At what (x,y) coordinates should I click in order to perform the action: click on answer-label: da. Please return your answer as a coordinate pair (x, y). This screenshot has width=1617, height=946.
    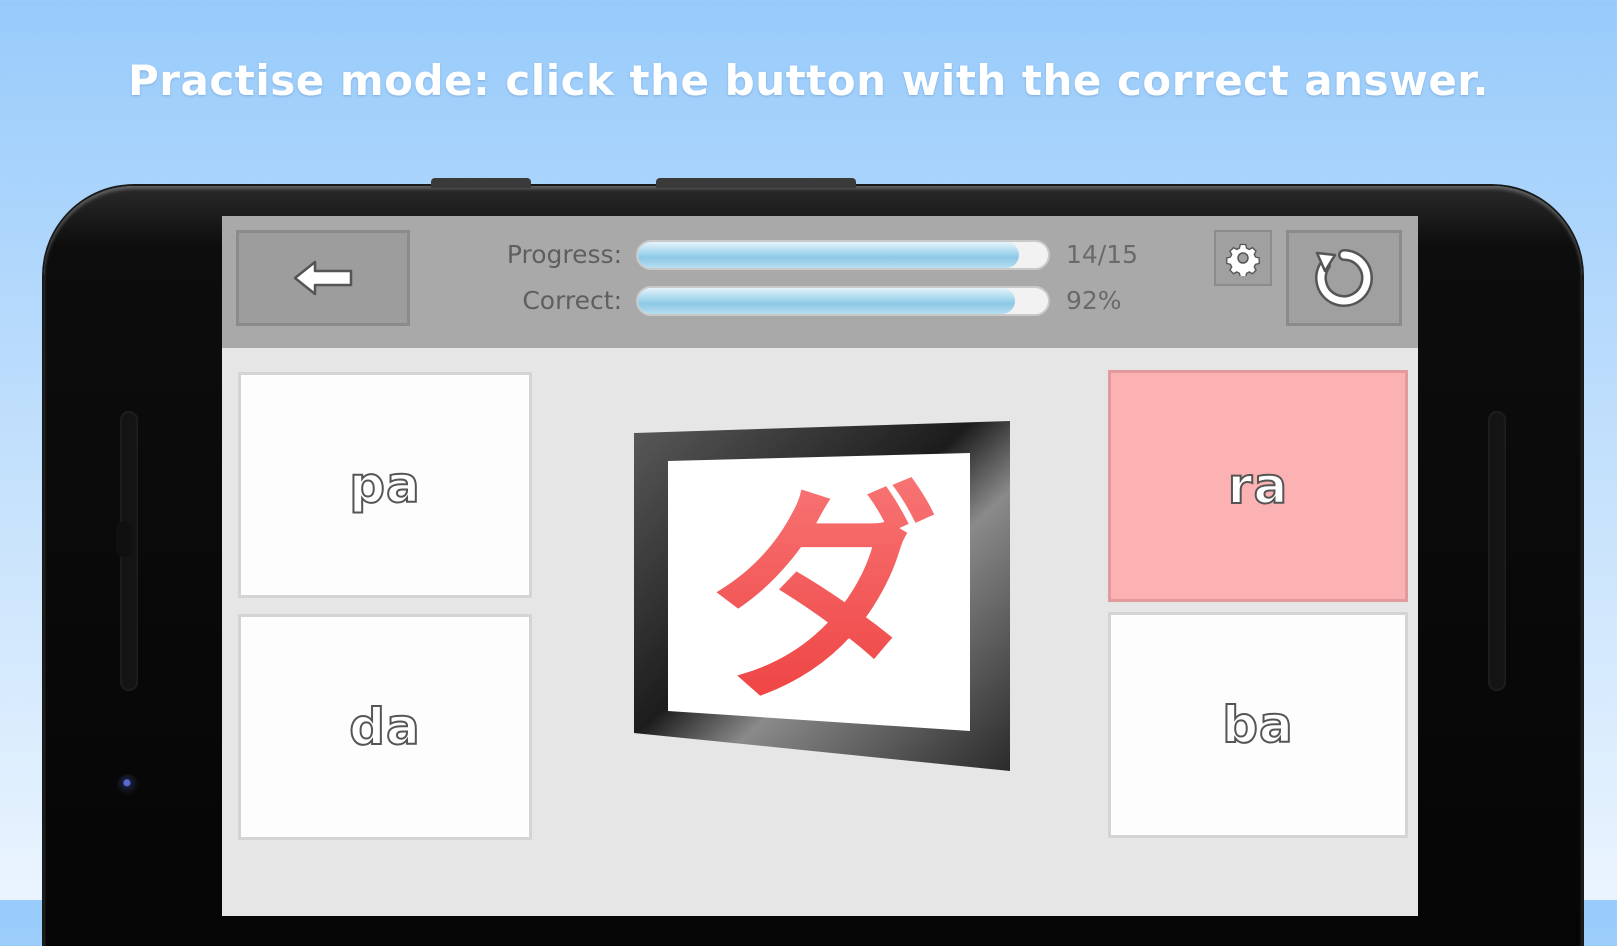
    Looking at the image, I should click on (384, 727).